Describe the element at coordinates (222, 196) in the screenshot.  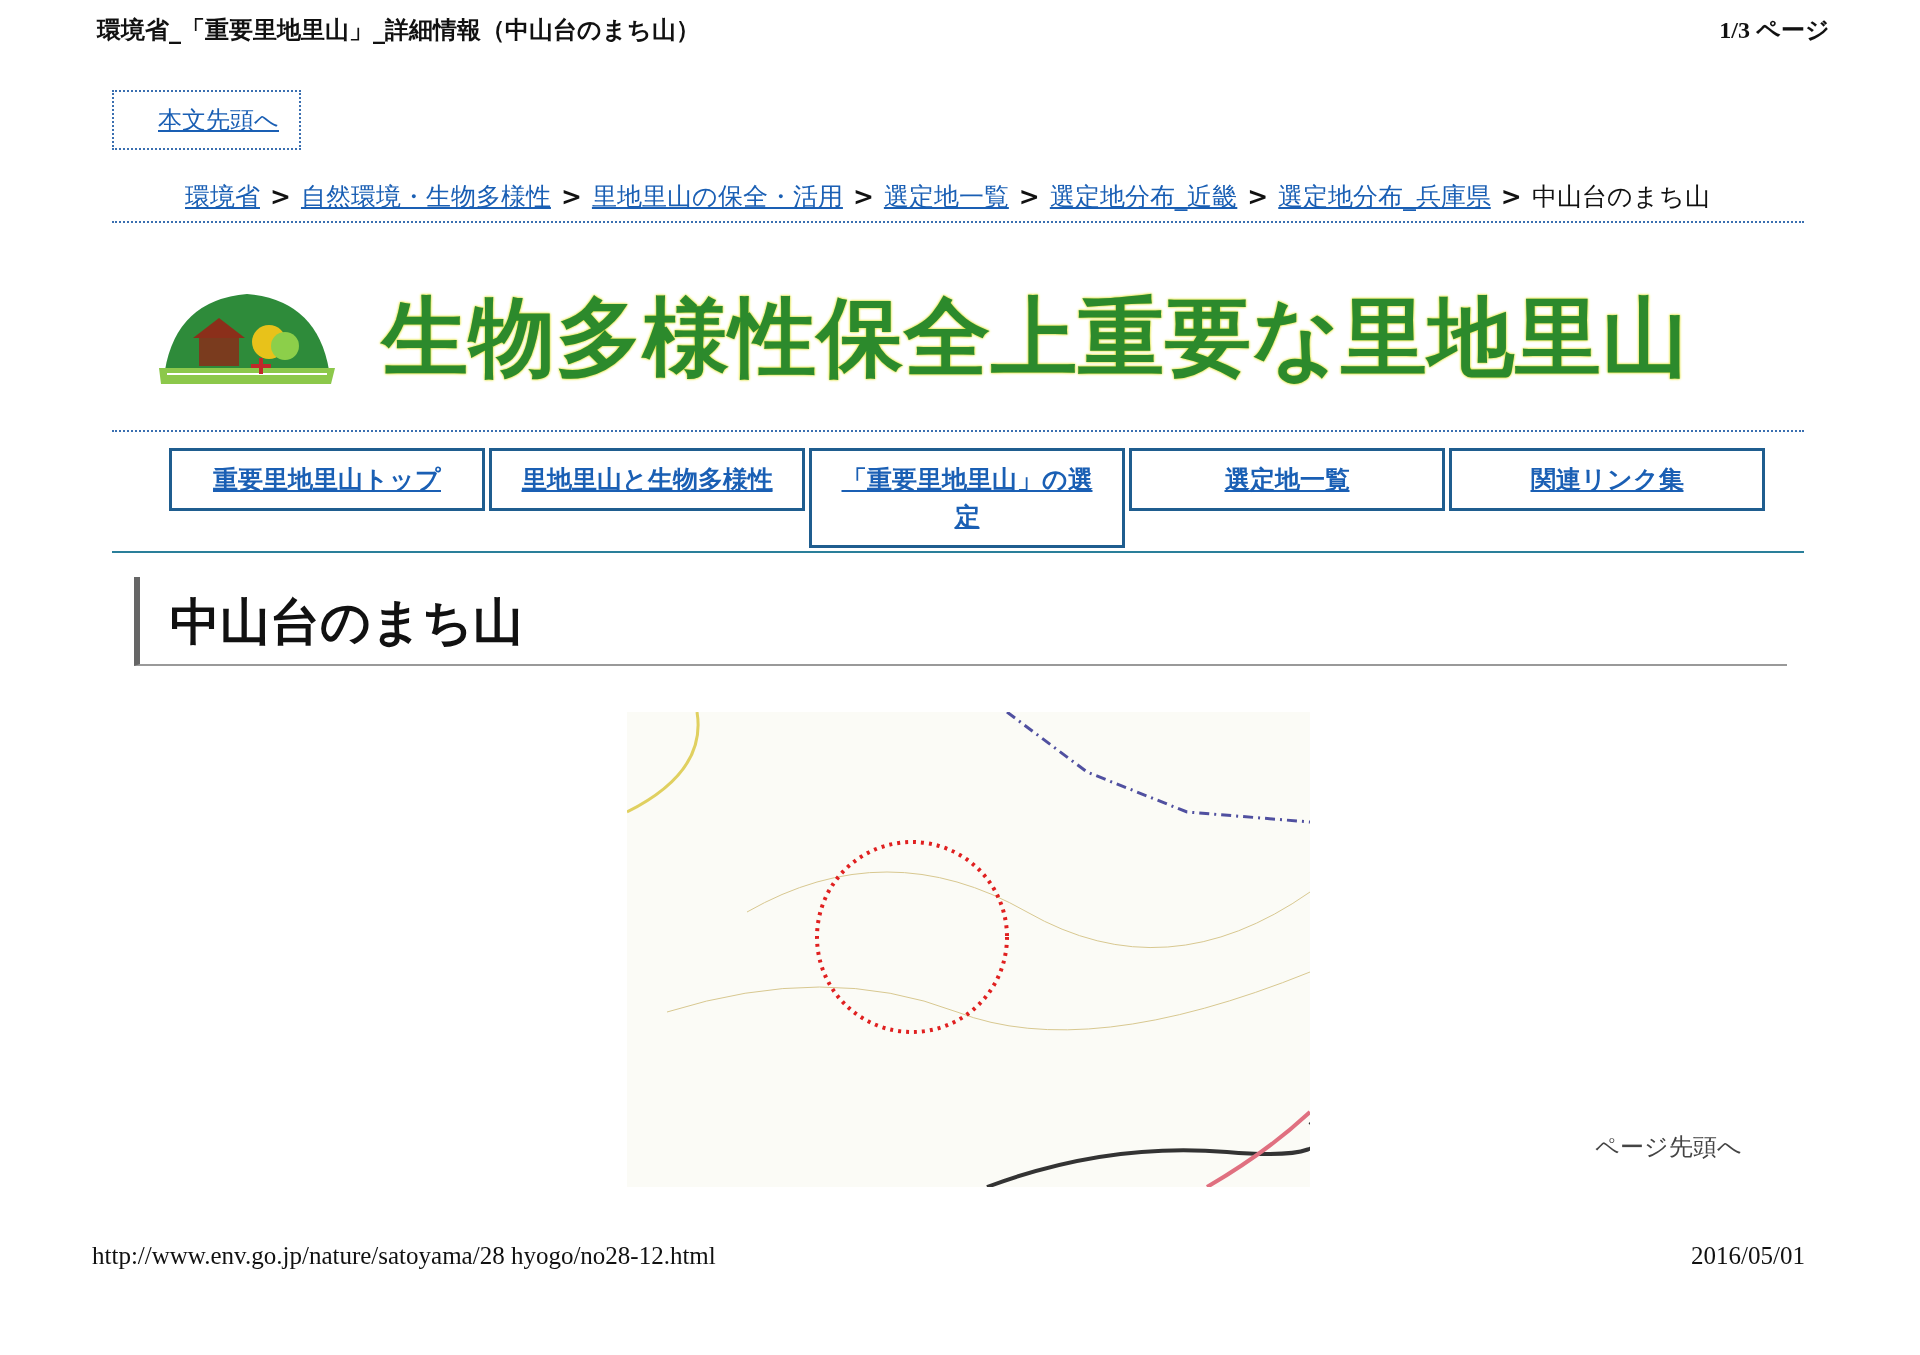
I see `breadcrumb-link: 環境省` at that location.